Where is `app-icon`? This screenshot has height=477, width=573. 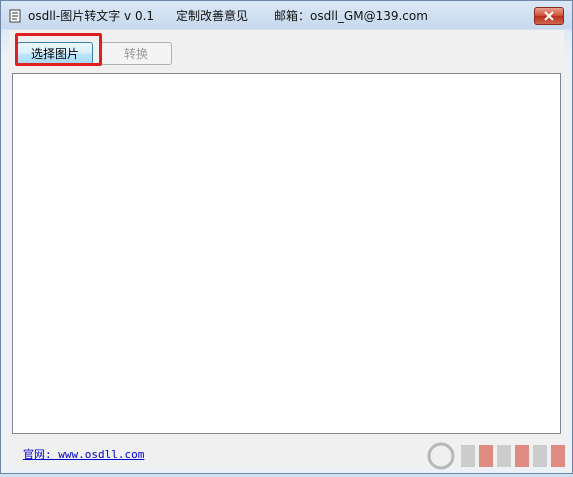
app-icon is located at coordinates (15, 16).